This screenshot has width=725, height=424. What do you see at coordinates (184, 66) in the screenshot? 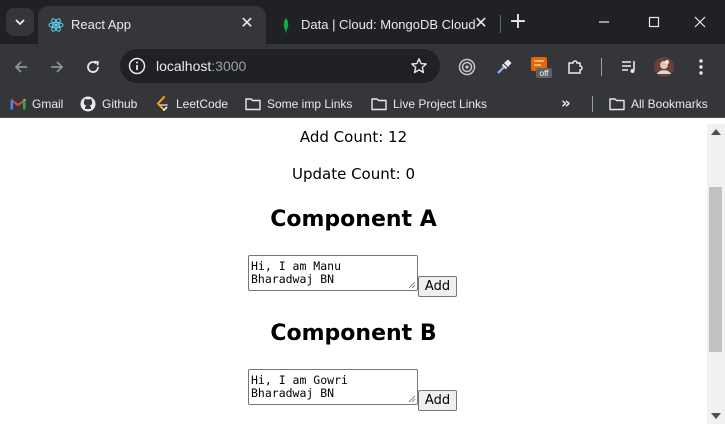
I see `url-host: localhost` at bounding box center [184, 66].